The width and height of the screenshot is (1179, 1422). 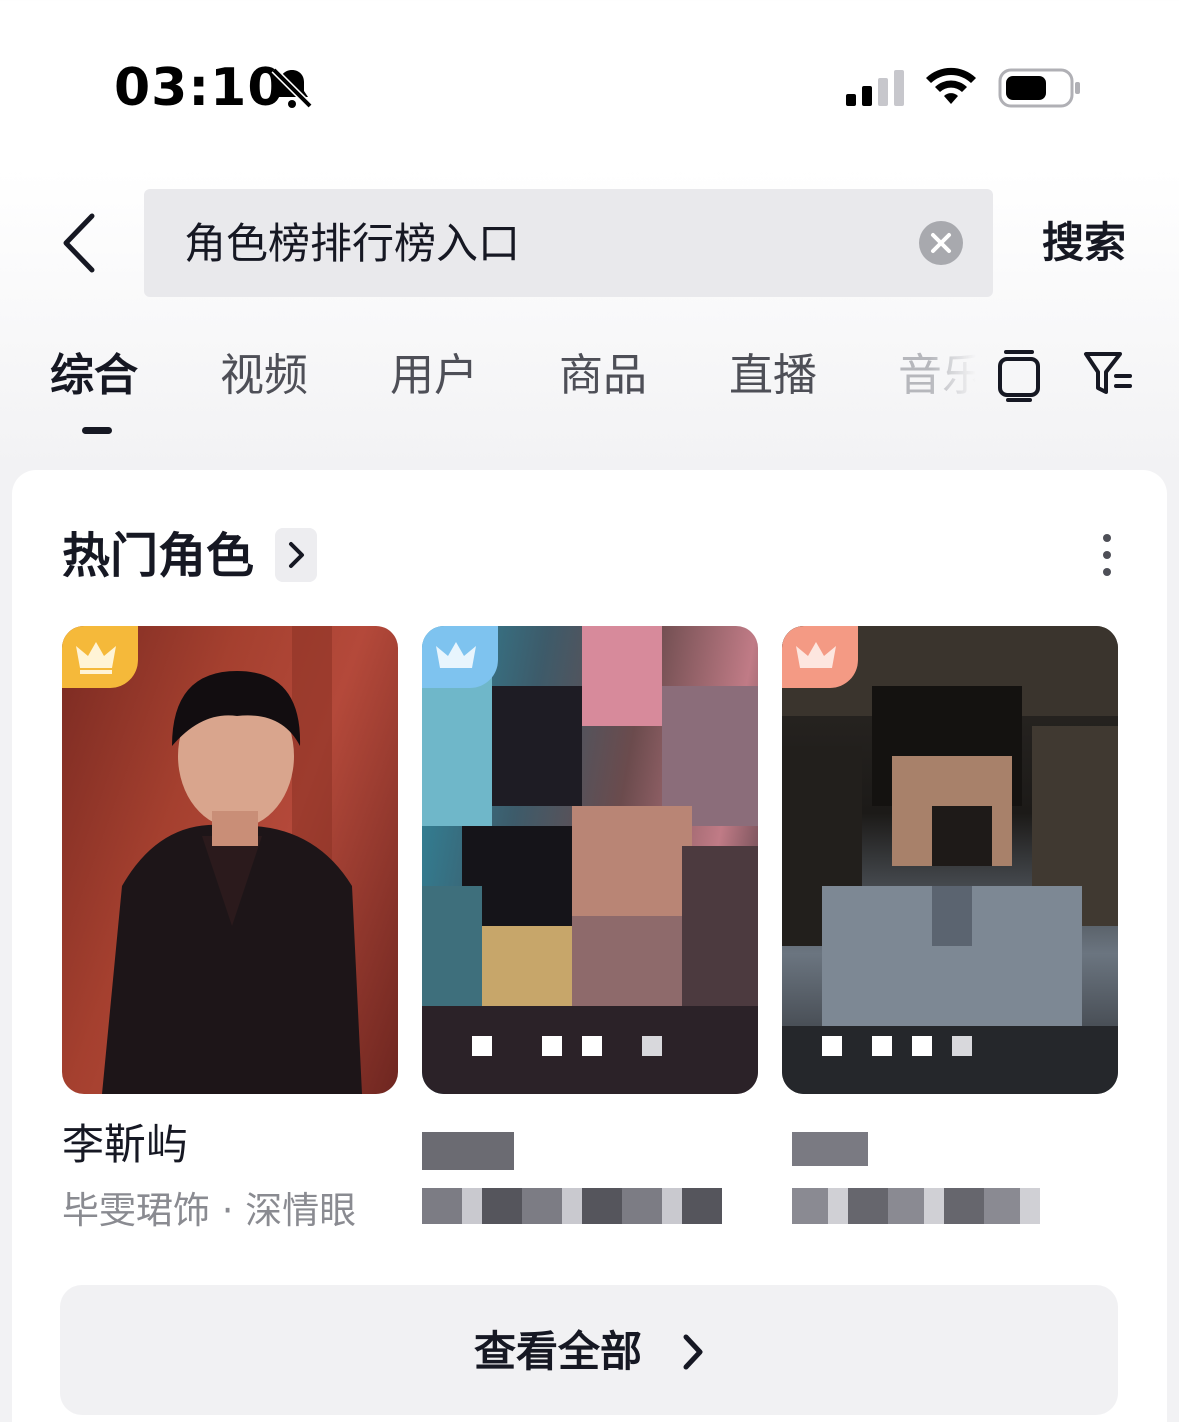 I want to click on section-title: 热门角色, so click(x=158, y=556).